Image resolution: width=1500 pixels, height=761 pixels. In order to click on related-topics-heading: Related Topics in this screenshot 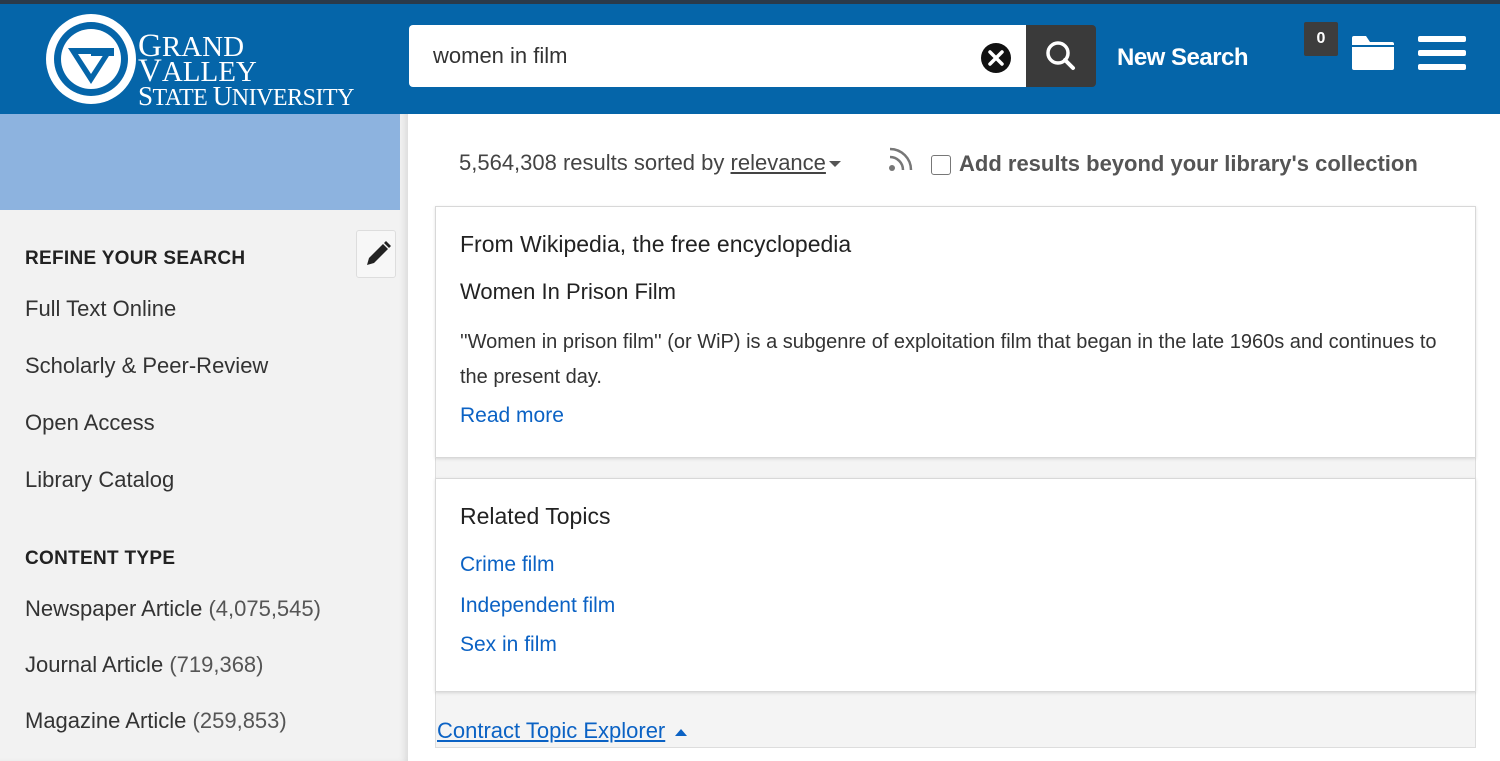, I will do `click(535, 516)`.